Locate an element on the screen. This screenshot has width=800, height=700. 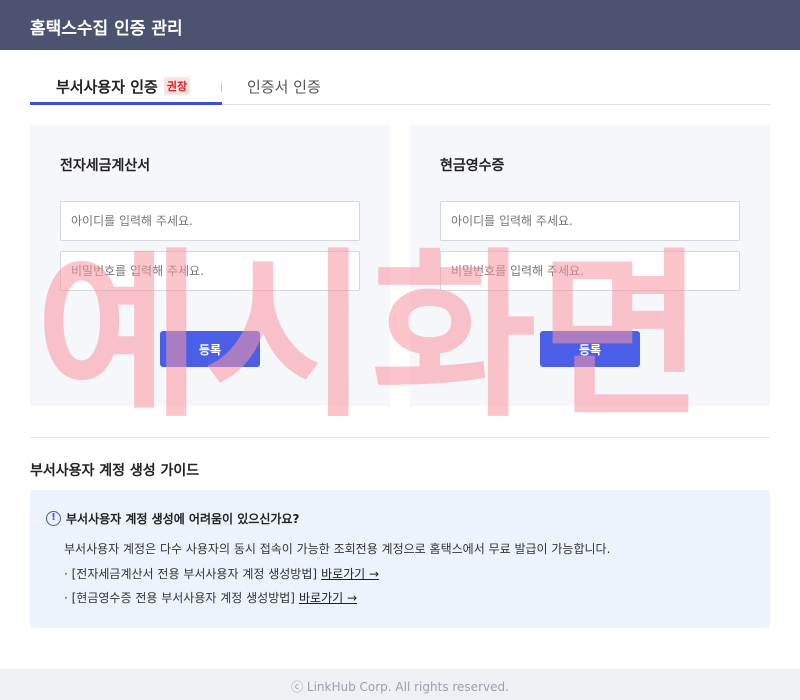
guide-item-text: · [전자세금계산서 전용 부서사용자 계정 생성방법] is located at coordinates (191, 574).